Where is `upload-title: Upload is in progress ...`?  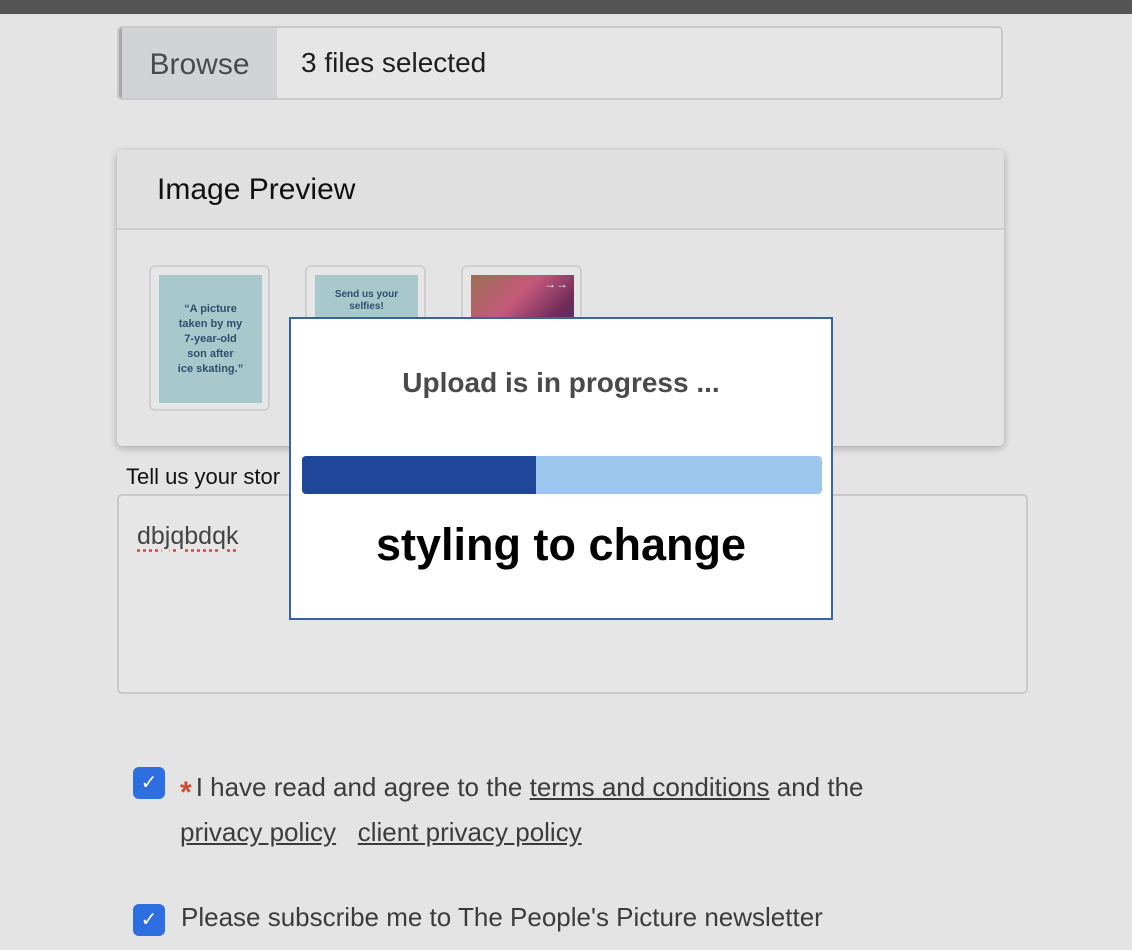
upload-title: Upload is in progress ... is located at coordinates (561, 382).